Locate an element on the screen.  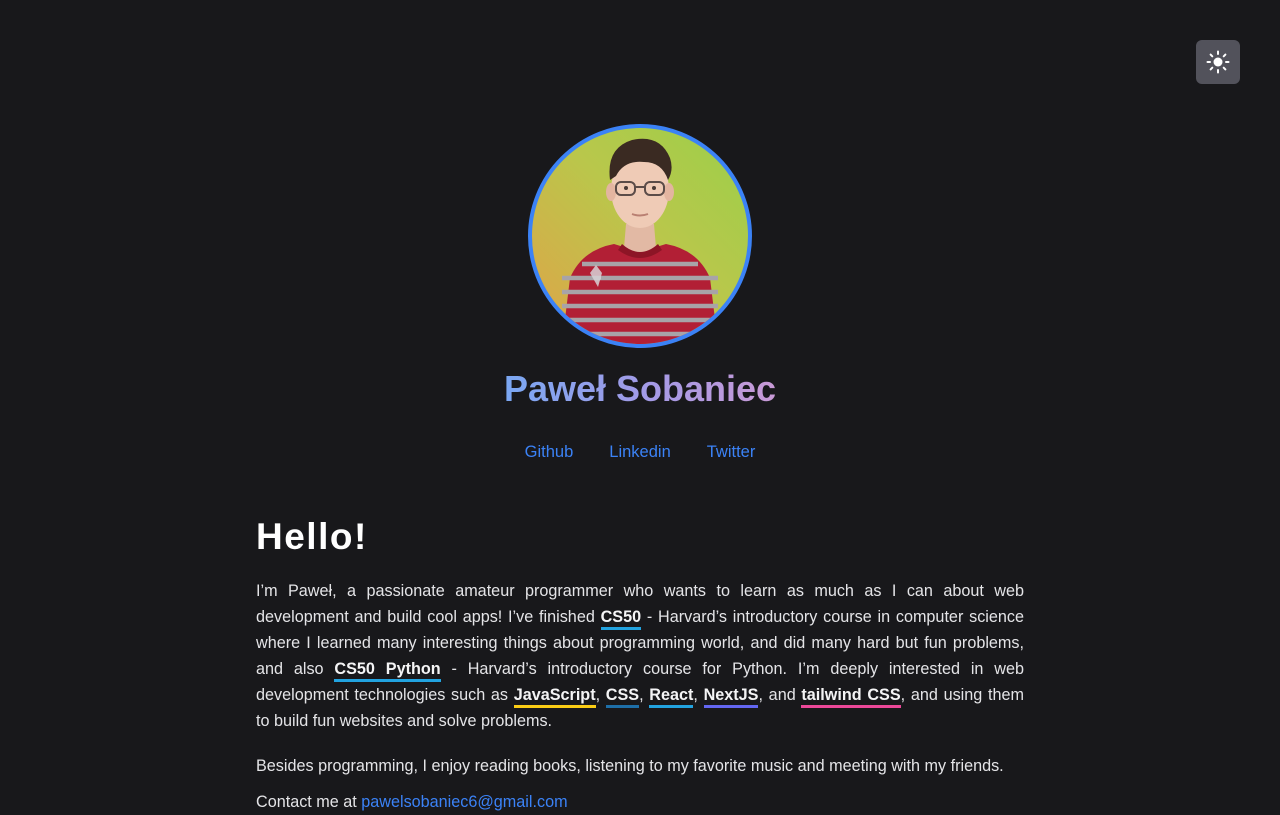
avatar is located at coordinates (640, 236).